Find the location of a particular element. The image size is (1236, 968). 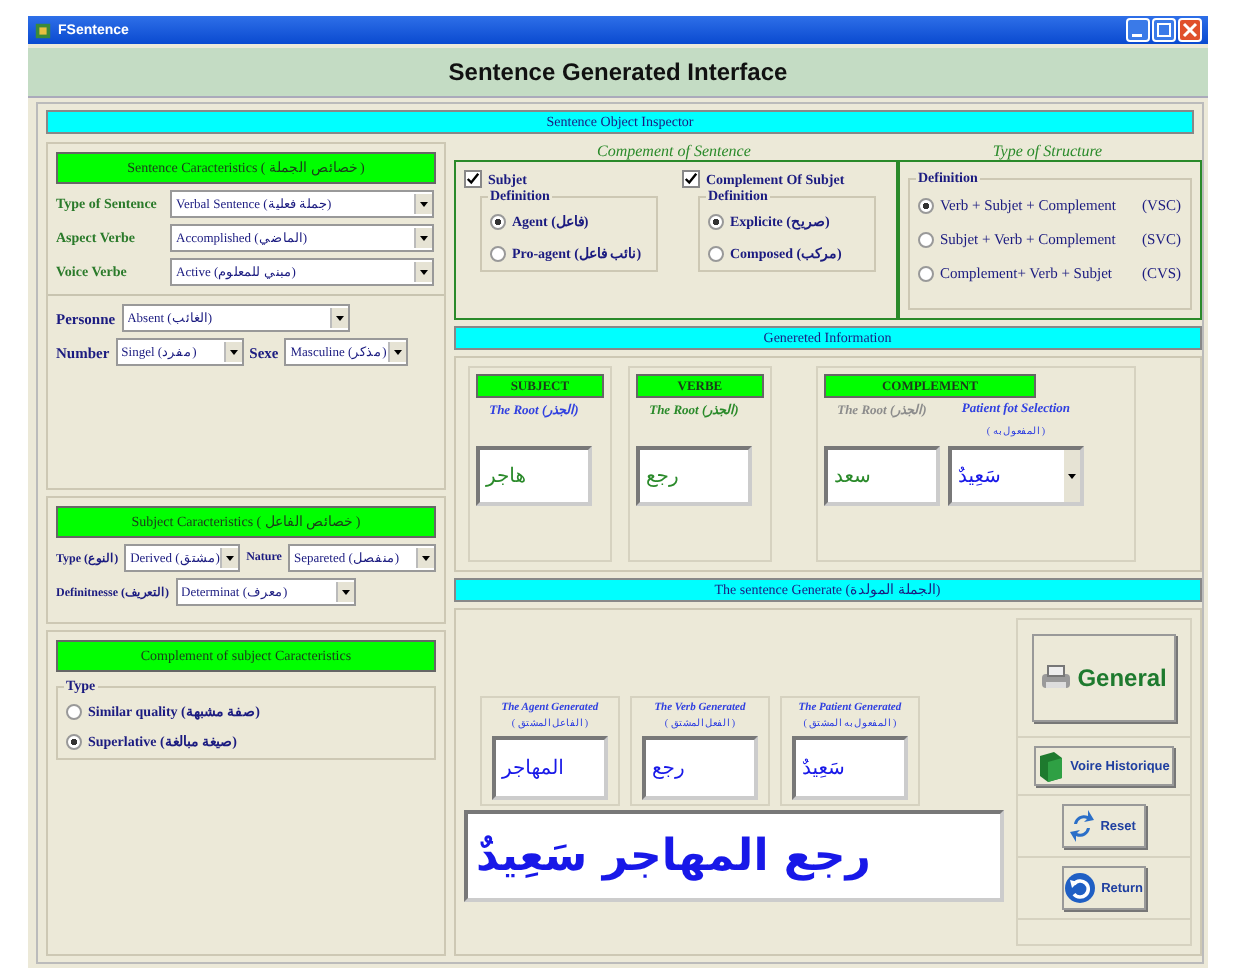

printer-icon is located at coordinates (1055, 678).